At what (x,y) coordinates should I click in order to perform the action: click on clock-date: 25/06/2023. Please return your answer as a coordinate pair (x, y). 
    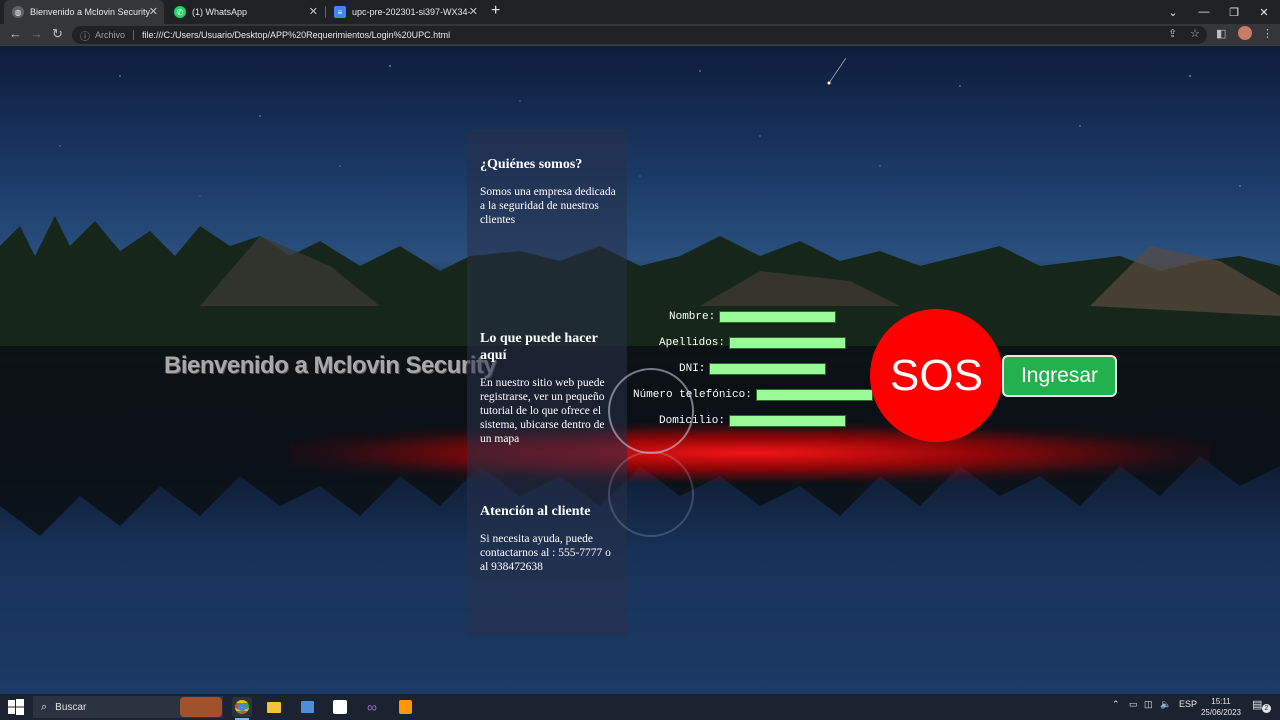
    Looking at the image, I should click on (1221, 712).